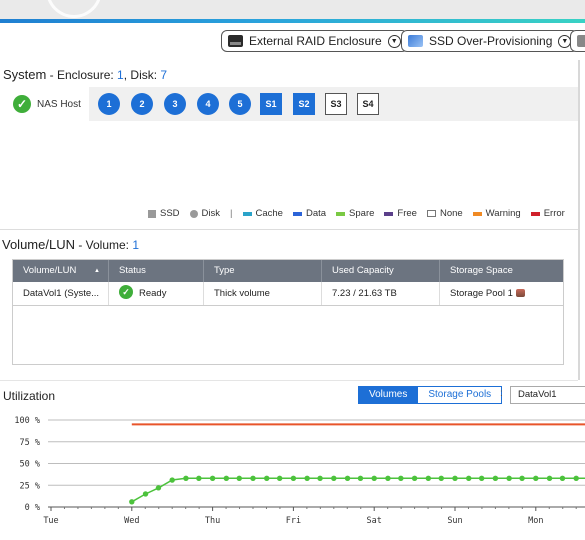 The height and width of the screenshot is (540, 585). I want to click on selector-colon: :, so click(501, 393).